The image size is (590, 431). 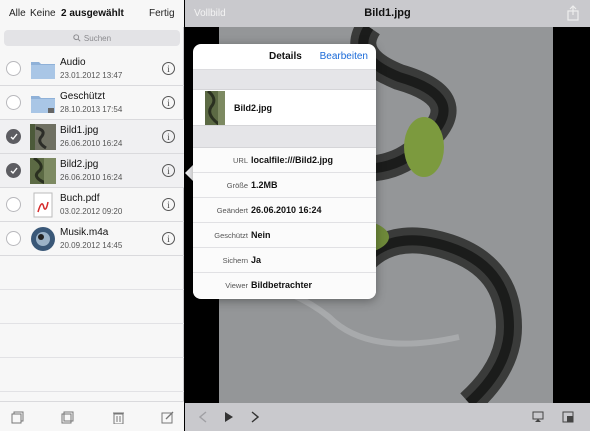 What do you see at coordinates (91, 75) in the screenshot?
I see `item-date: 23.01.2012 13:47` at bounding box center [91, 75].